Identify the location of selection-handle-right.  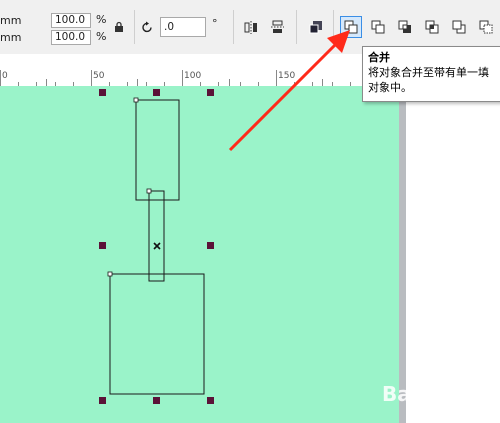
(210, 245).